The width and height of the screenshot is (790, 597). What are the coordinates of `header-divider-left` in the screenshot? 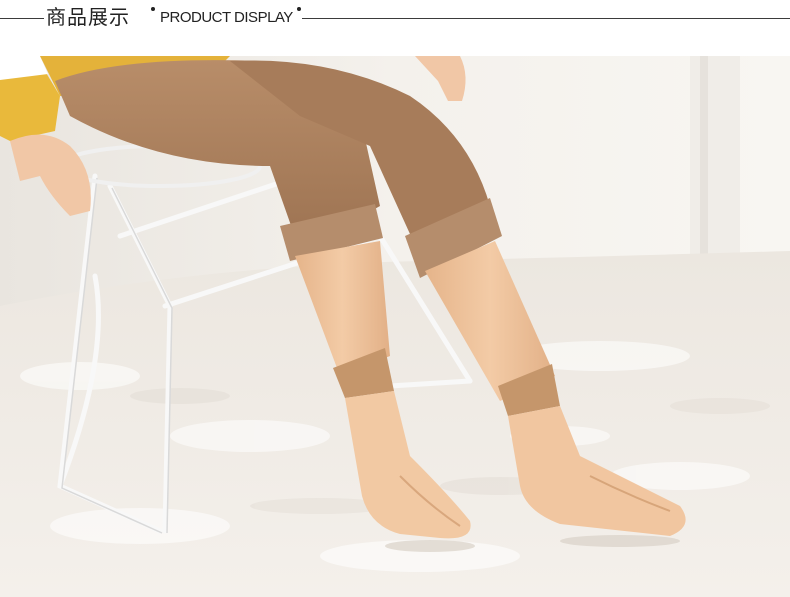 It's located at (22, 18).